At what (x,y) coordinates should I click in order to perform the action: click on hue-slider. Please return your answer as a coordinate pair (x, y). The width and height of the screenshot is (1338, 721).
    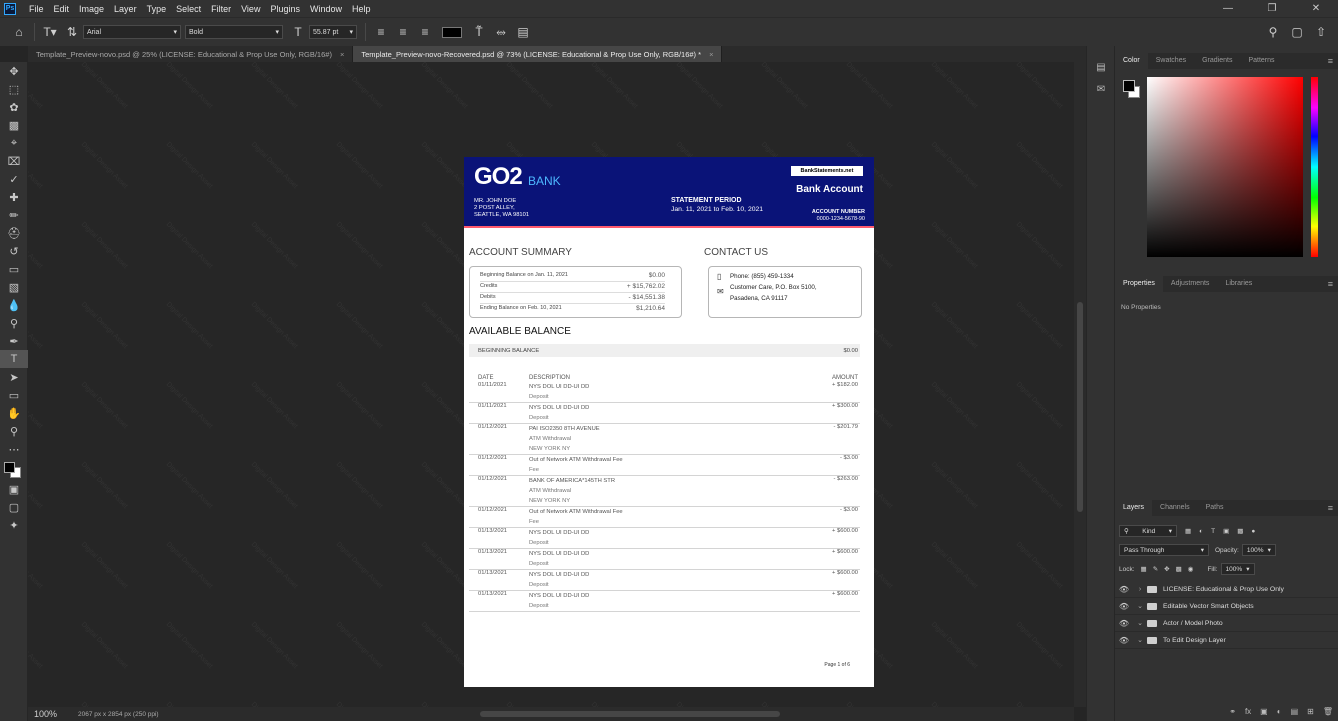
    Looking at the image, I should click on (1314, 167).